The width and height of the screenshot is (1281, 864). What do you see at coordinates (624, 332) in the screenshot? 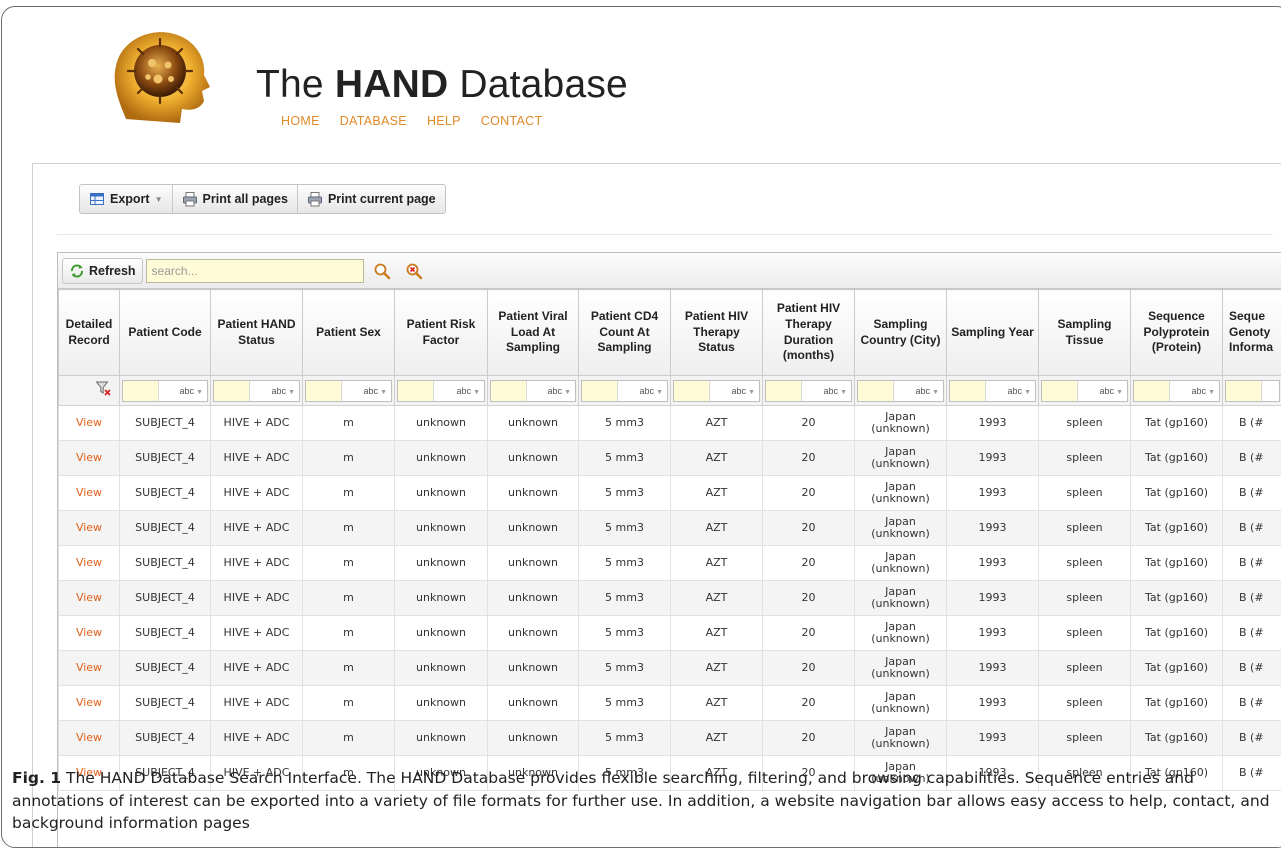
I see `column-header-cd4-count: Patient CD4 Count At Sampling` at bounding box center [624, 332].